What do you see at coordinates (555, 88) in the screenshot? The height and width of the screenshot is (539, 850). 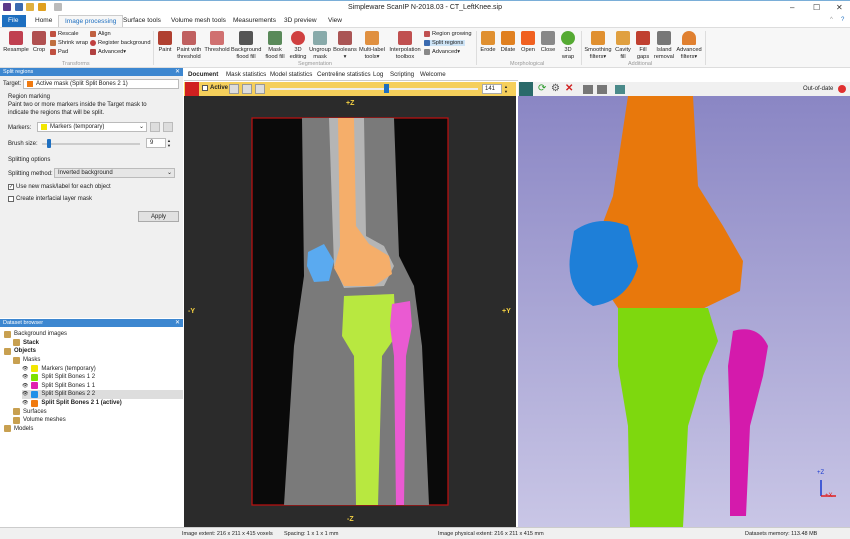 I see `settings-icon: ⚙` at bounding box center [555, 88].